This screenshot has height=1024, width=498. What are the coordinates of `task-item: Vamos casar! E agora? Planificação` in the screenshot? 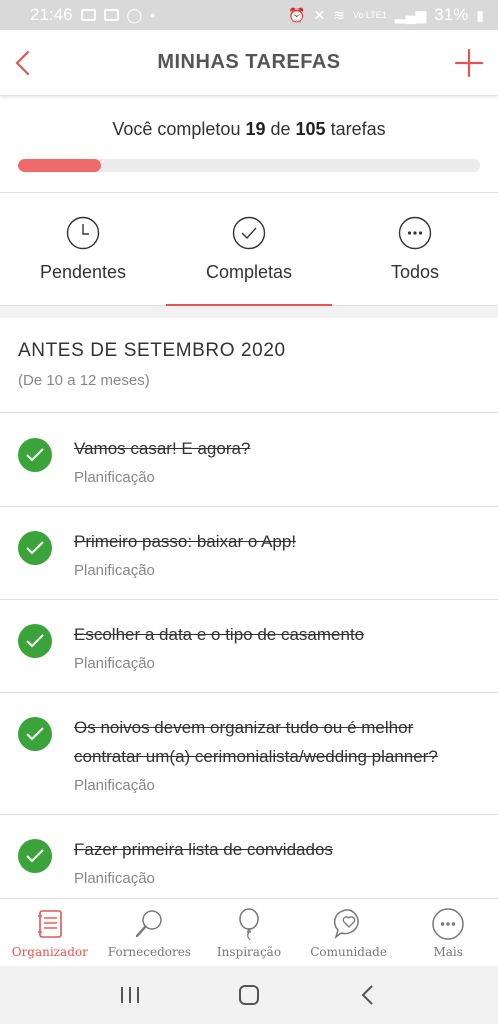 It's located at (249, 460).